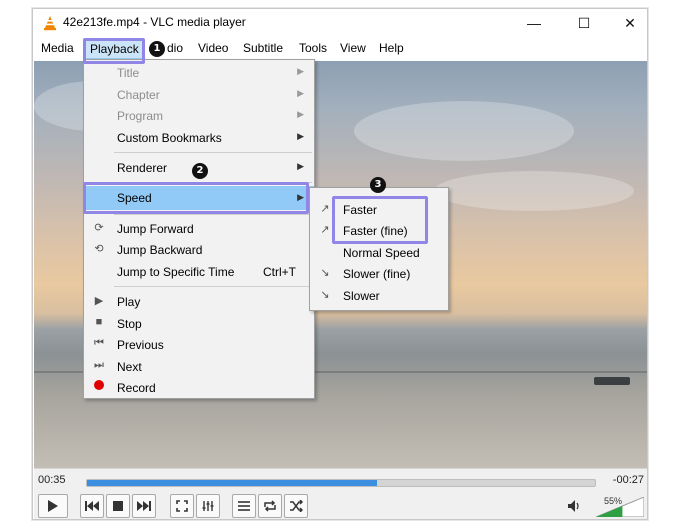 This screenshot has height=530, width=700. Describe the element at coordinates (199, 301) in the screenshot. I see `menu-item-play: ▶ Play` at that location.